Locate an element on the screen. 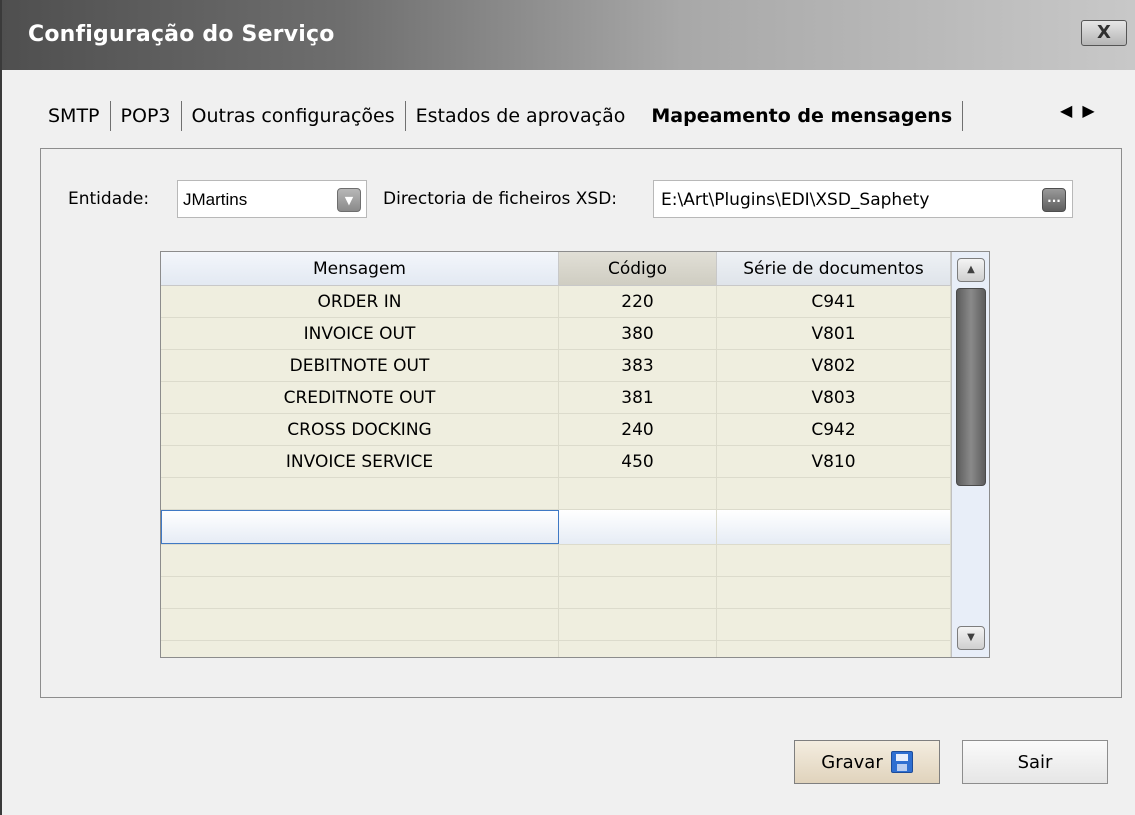  scroll-thumb is located at coordinates (971, 387).